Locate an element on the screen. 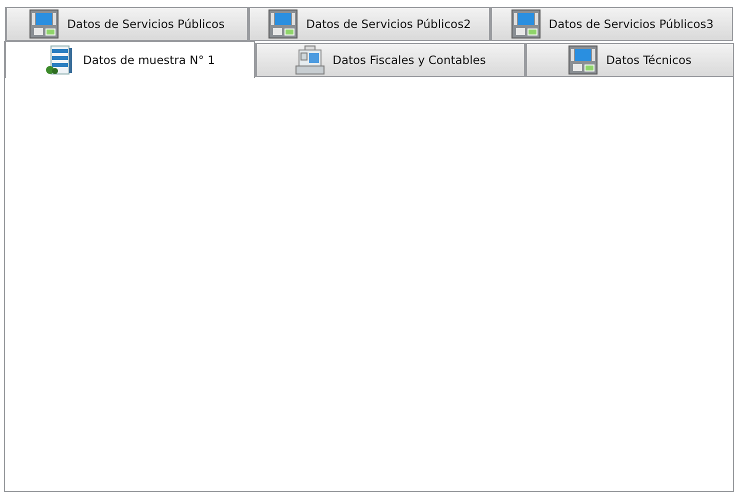 This screenshot has height=498, width=736. building-icon is located at coordinates (59, 60).